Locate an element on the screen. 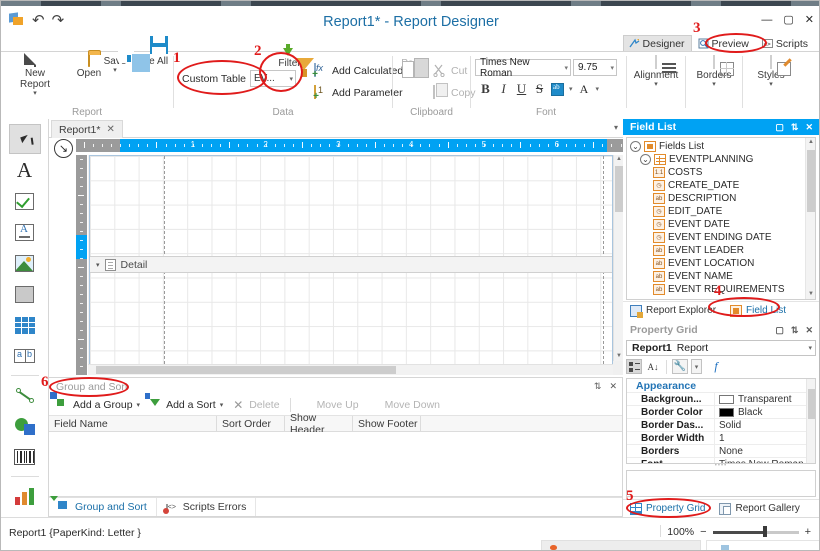 The height and width of the screenshot is (551, 820). highlight-color-button is located at coordinates (557, 89).